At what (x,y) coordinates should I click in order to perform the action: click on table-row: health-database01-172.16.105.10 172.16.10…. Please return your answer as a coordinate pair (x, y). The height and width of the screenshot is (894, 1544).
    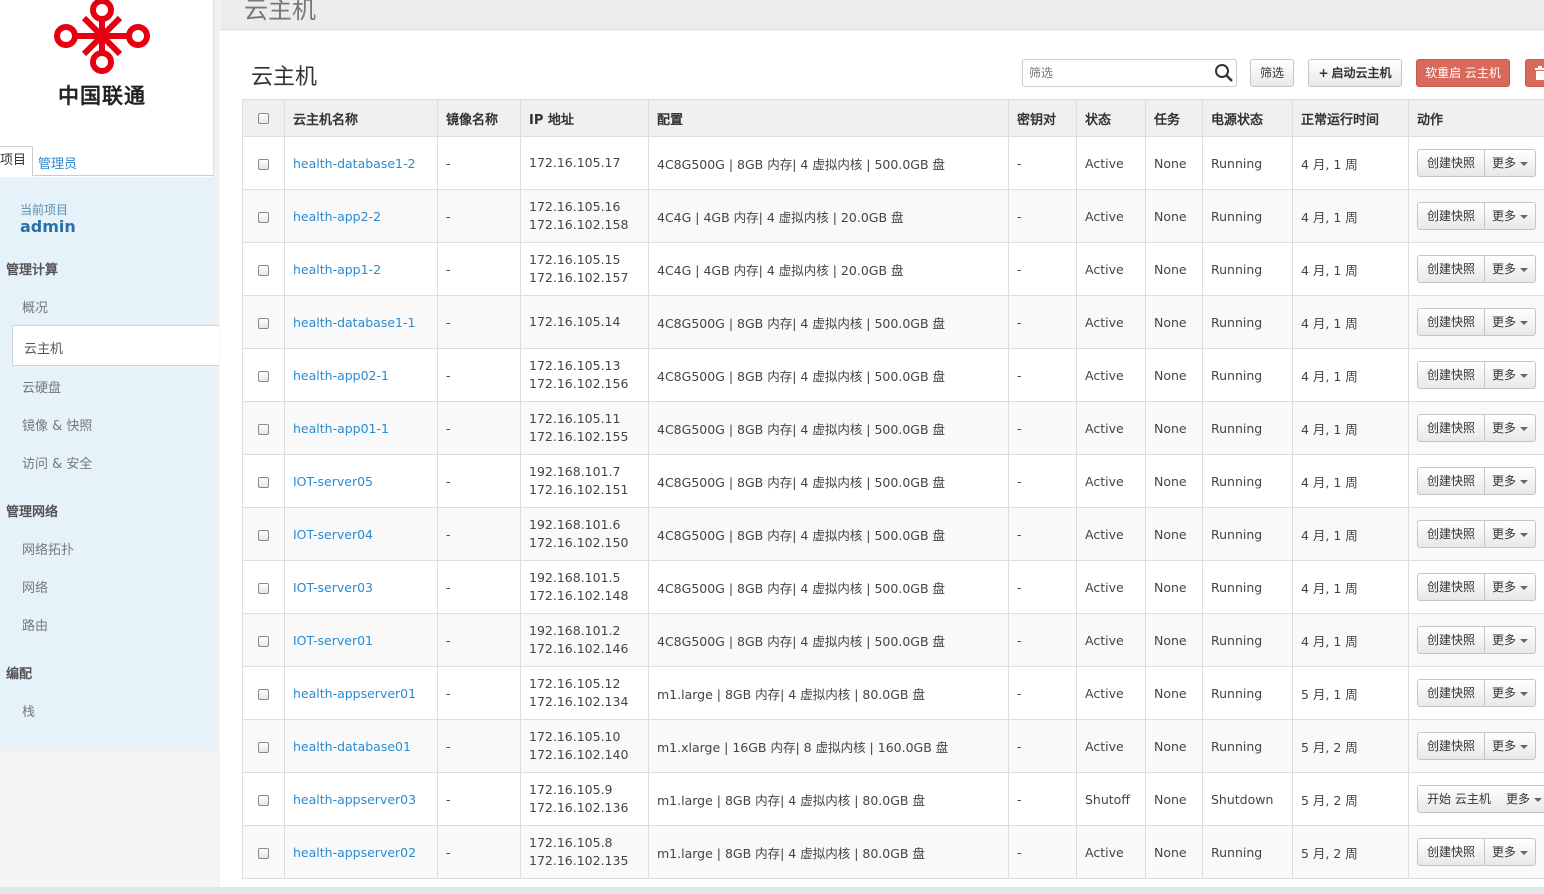
    Looking at the image, I should click on (893, 746).